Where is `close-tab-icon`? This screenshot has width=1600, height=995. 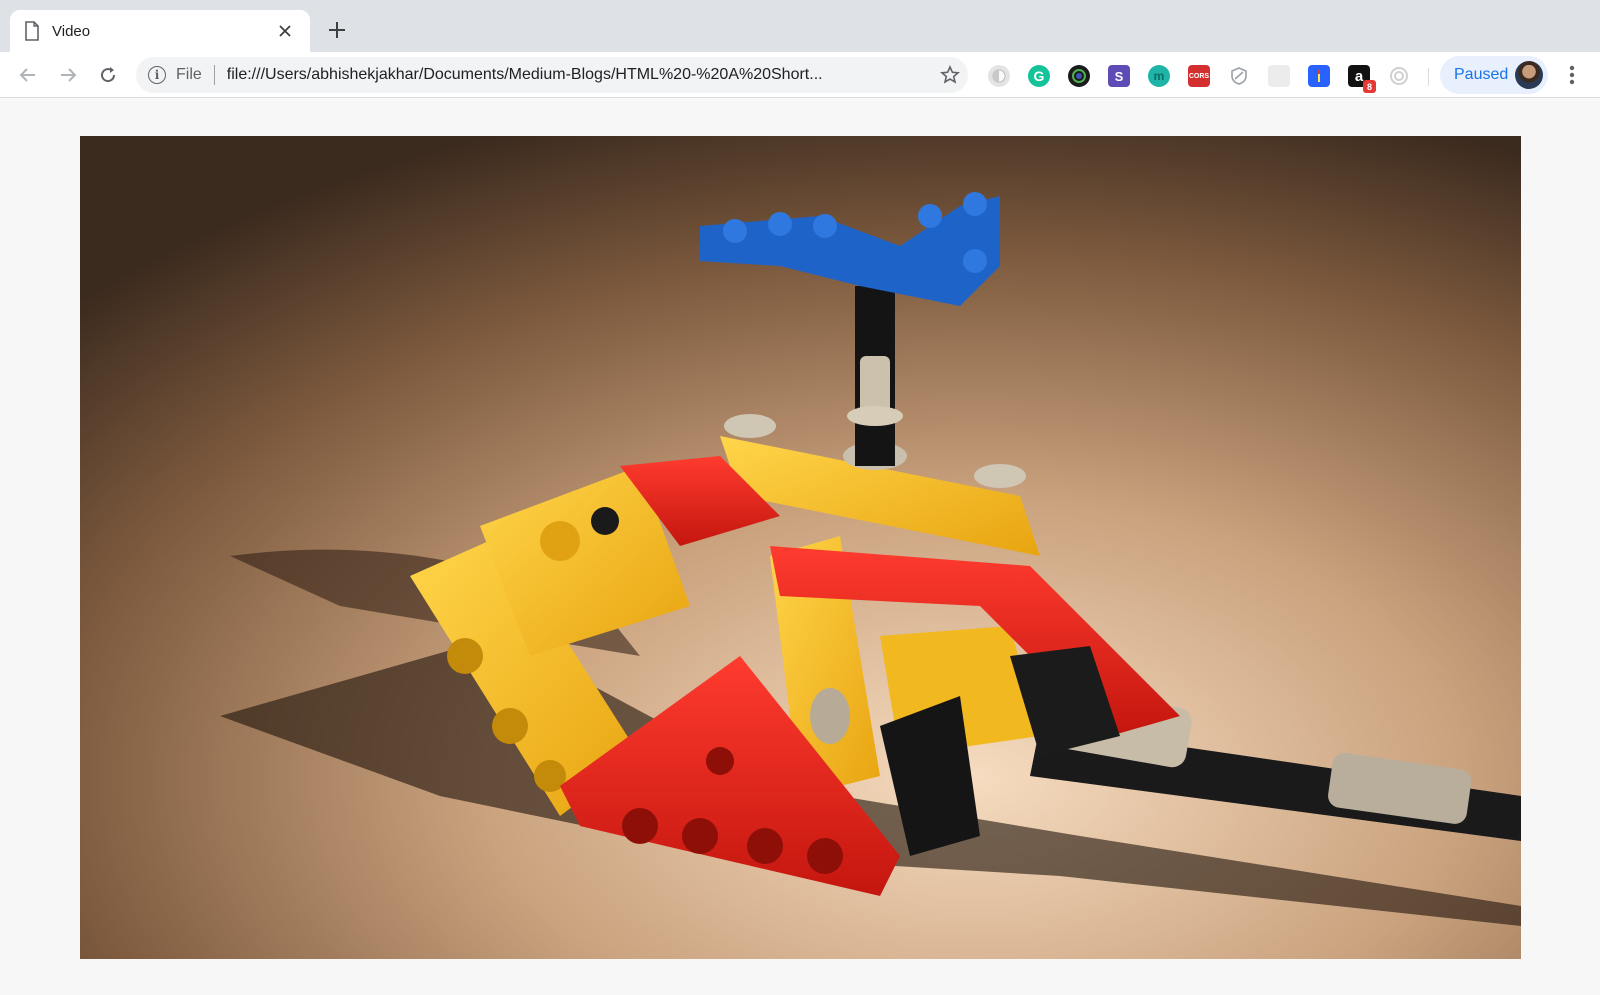
close-tab-icon is located at coordinates (285, 31).